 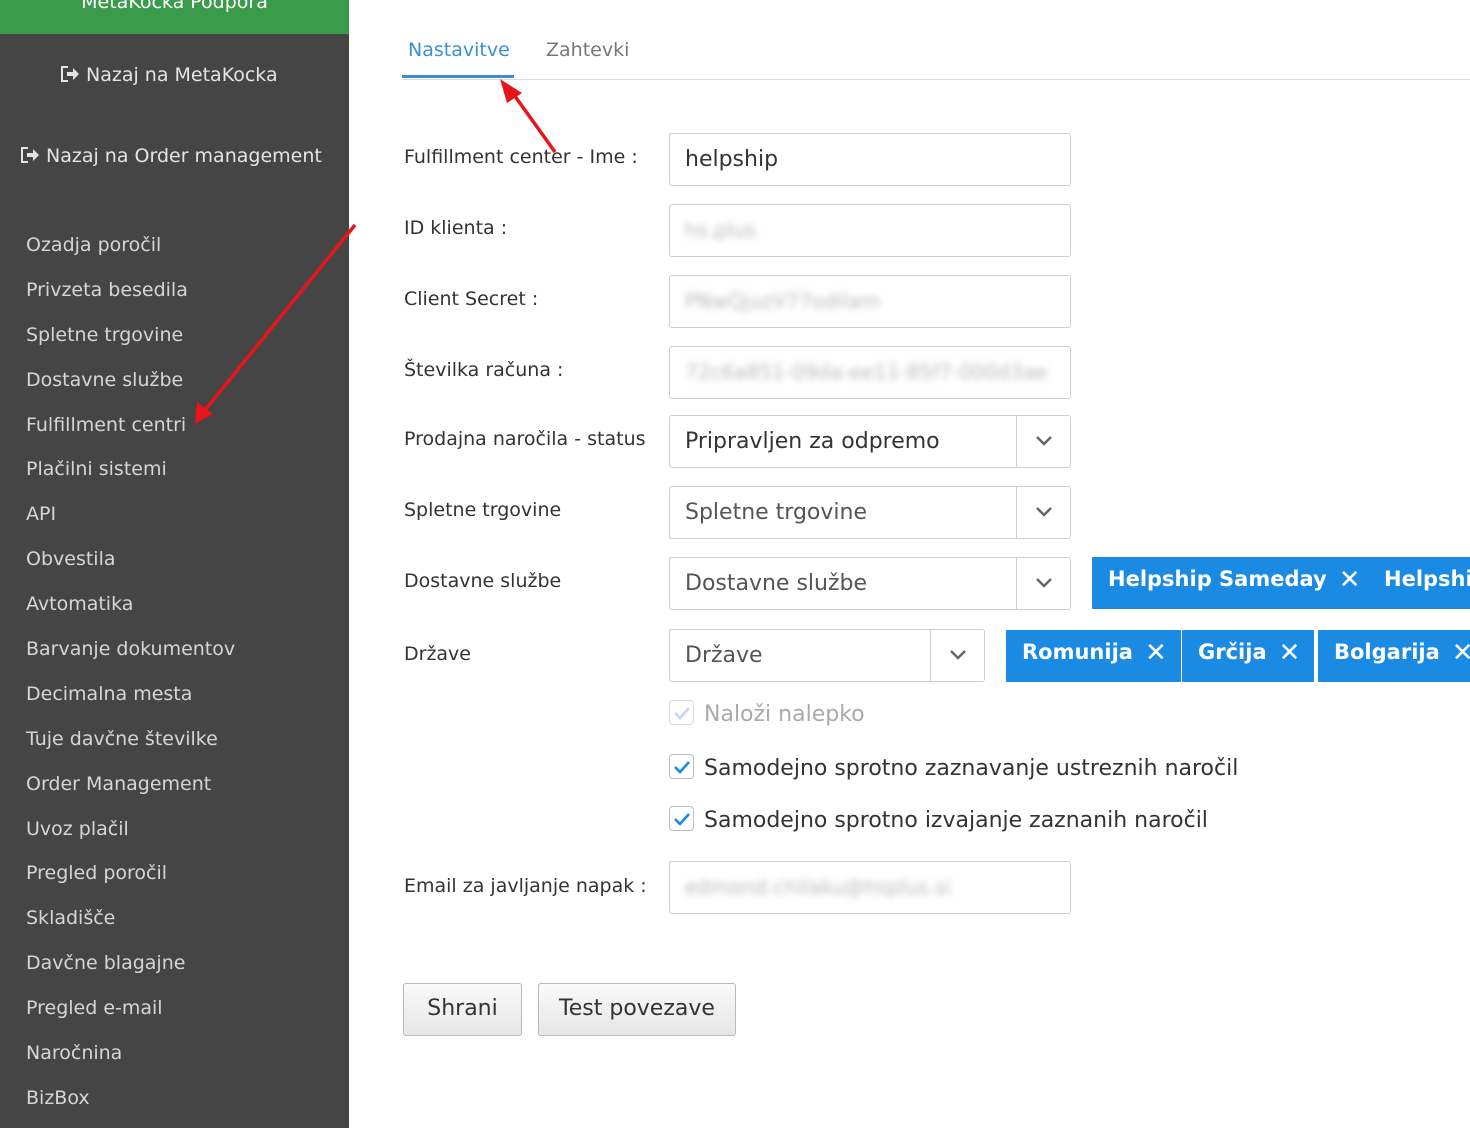 What do you see at coordinates (827, 655) in the screenshot?
I see `countries-select: Države` at bounding box center [827, 655].